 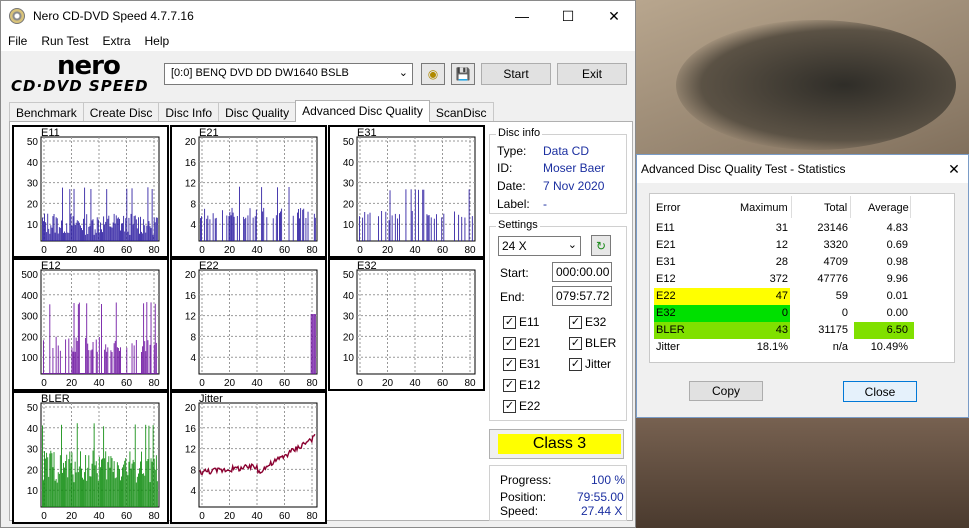 I want to click on menu-extra: Extra, so click(x=116, y=41).